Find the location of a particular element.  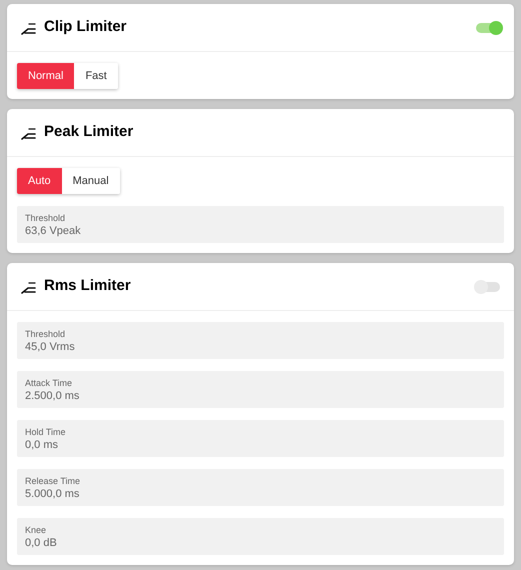

field-value: 5.000,0 ms is located at coordinates (52, 493).